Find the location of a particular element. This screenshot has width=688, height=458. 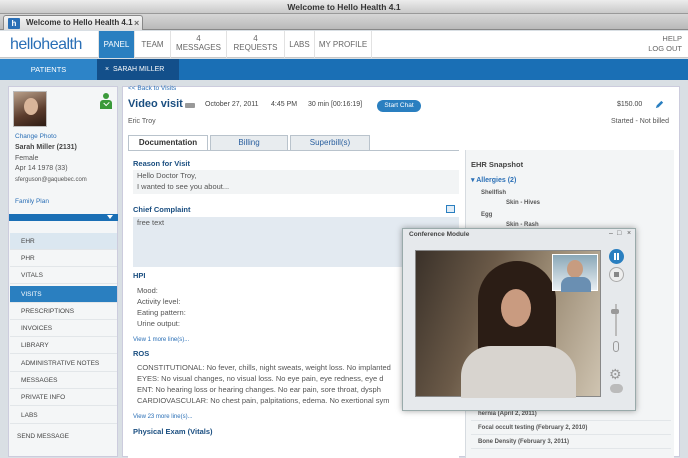

browser-tab: h Welcome to Hello Health 4.1 × is located at coordinates (73, 22).